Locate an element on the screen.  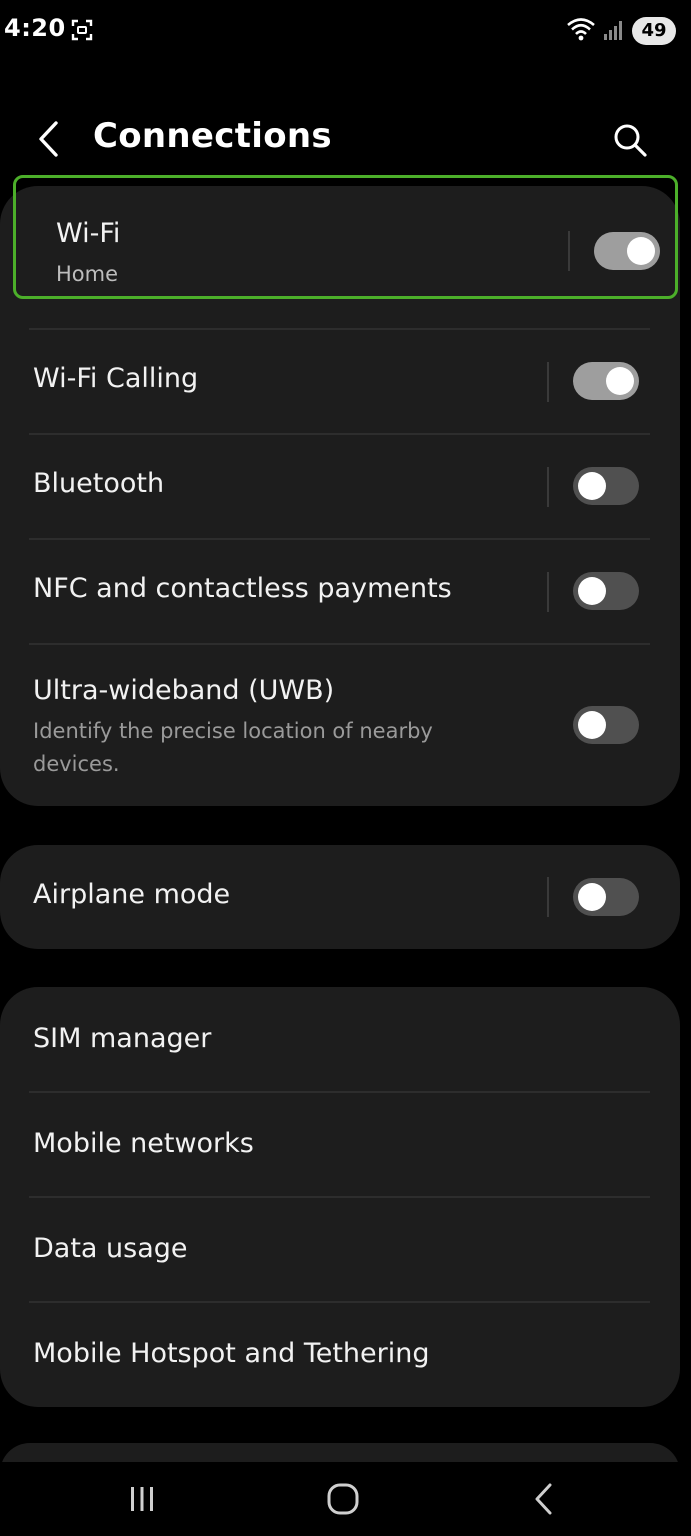
home-icon is located at coordinates (343, 1499).